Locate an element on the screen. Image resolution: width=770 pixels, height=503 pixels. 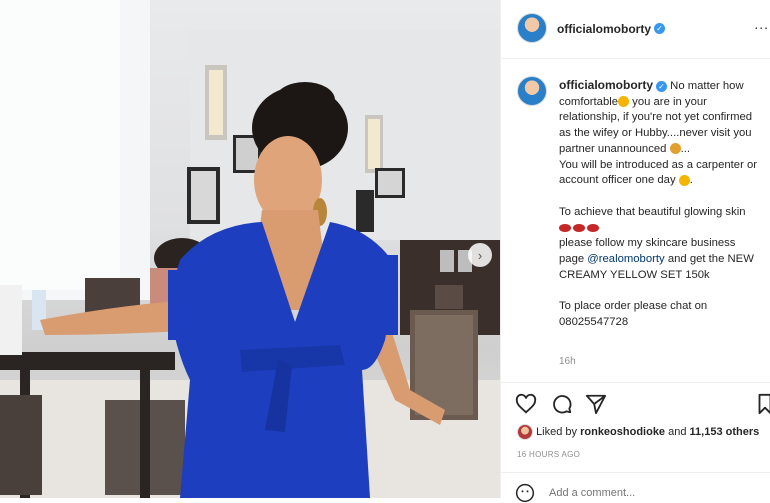
caption-line-5: . is located at coordinates (691, 180).